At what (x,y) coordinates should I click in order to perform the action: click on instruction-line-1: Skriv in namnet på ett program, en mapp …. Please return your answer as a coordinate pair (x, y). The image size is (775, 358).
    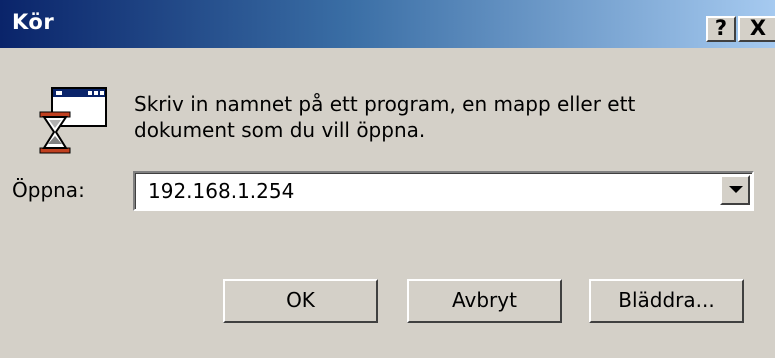
    Looking at the image, I should click on (385, 104).